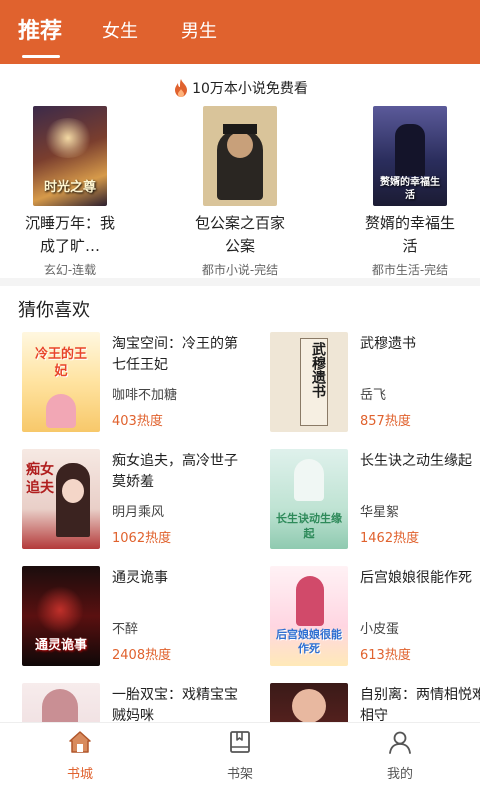 Image resolution: width=480 pixels, height=800 pixels. I want to click on nav-profile: 我的, so click(400, 755).